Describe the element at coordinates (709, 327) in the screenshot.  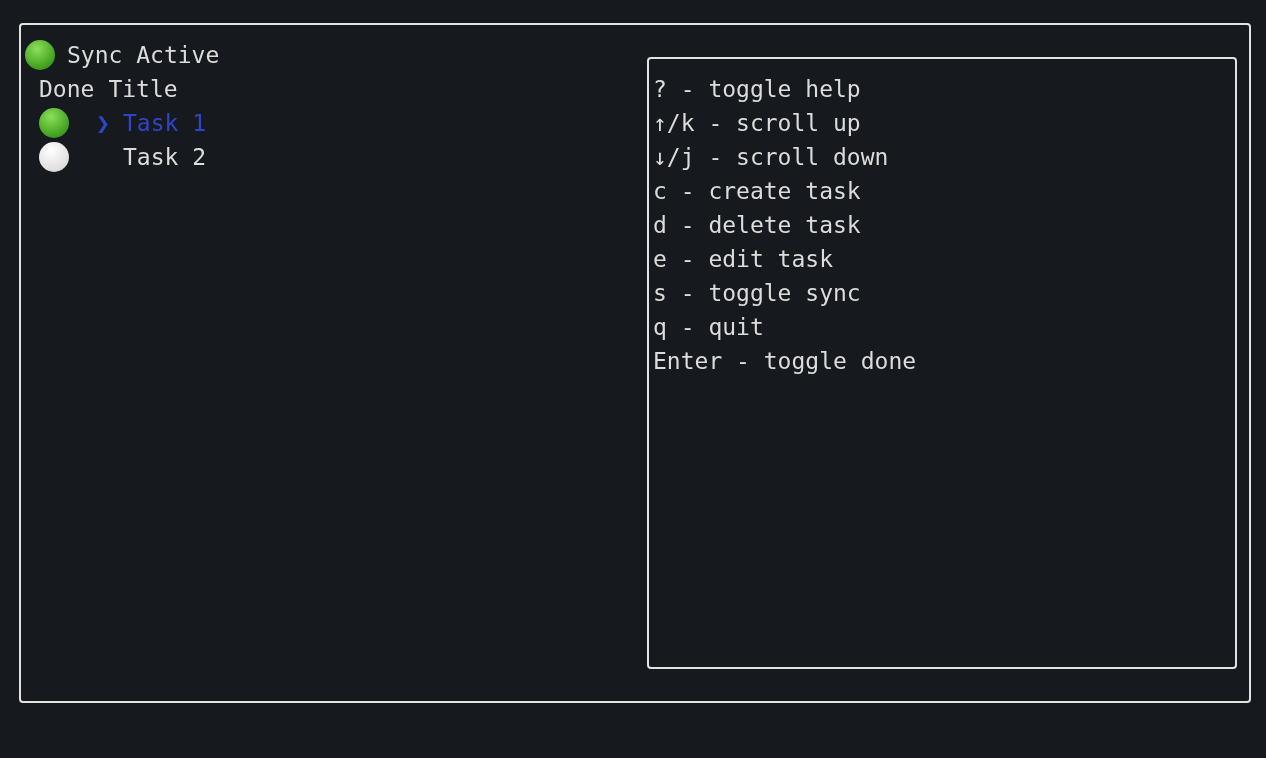
I see `help-line: q - quit` at that location.